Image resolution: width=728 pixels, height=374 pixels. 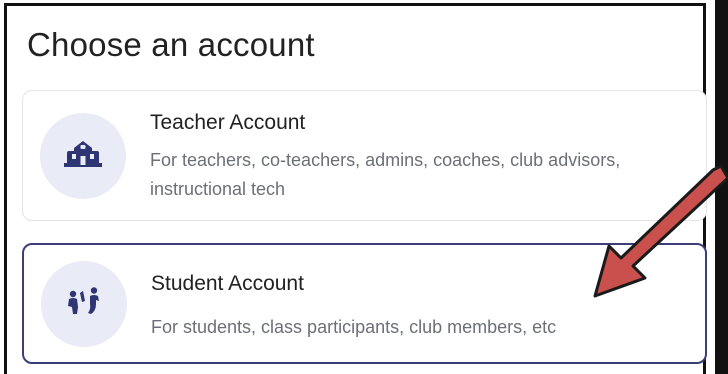 I want to click on page-title: Choose an account, so click(x=171, y=44).